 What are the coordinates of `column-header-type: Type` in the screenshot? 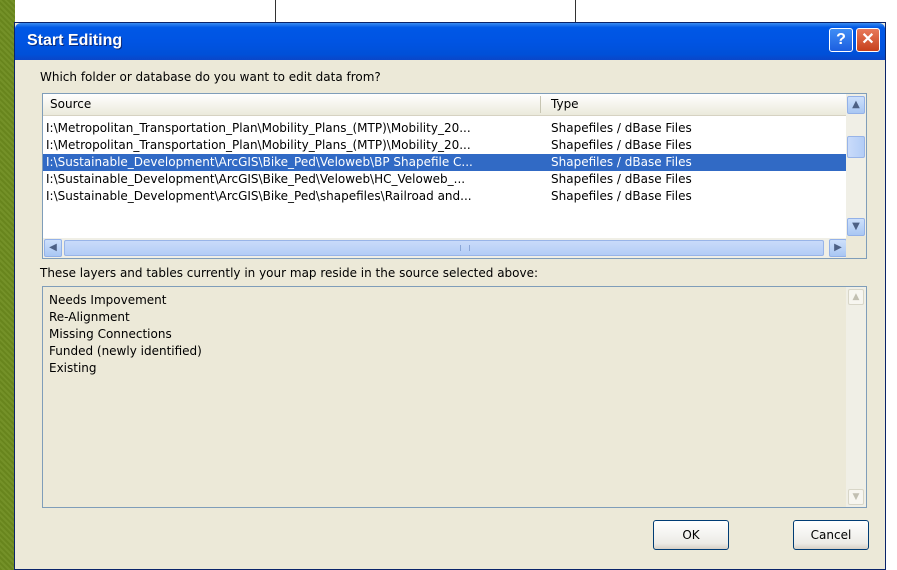 It's located at (565, 104).